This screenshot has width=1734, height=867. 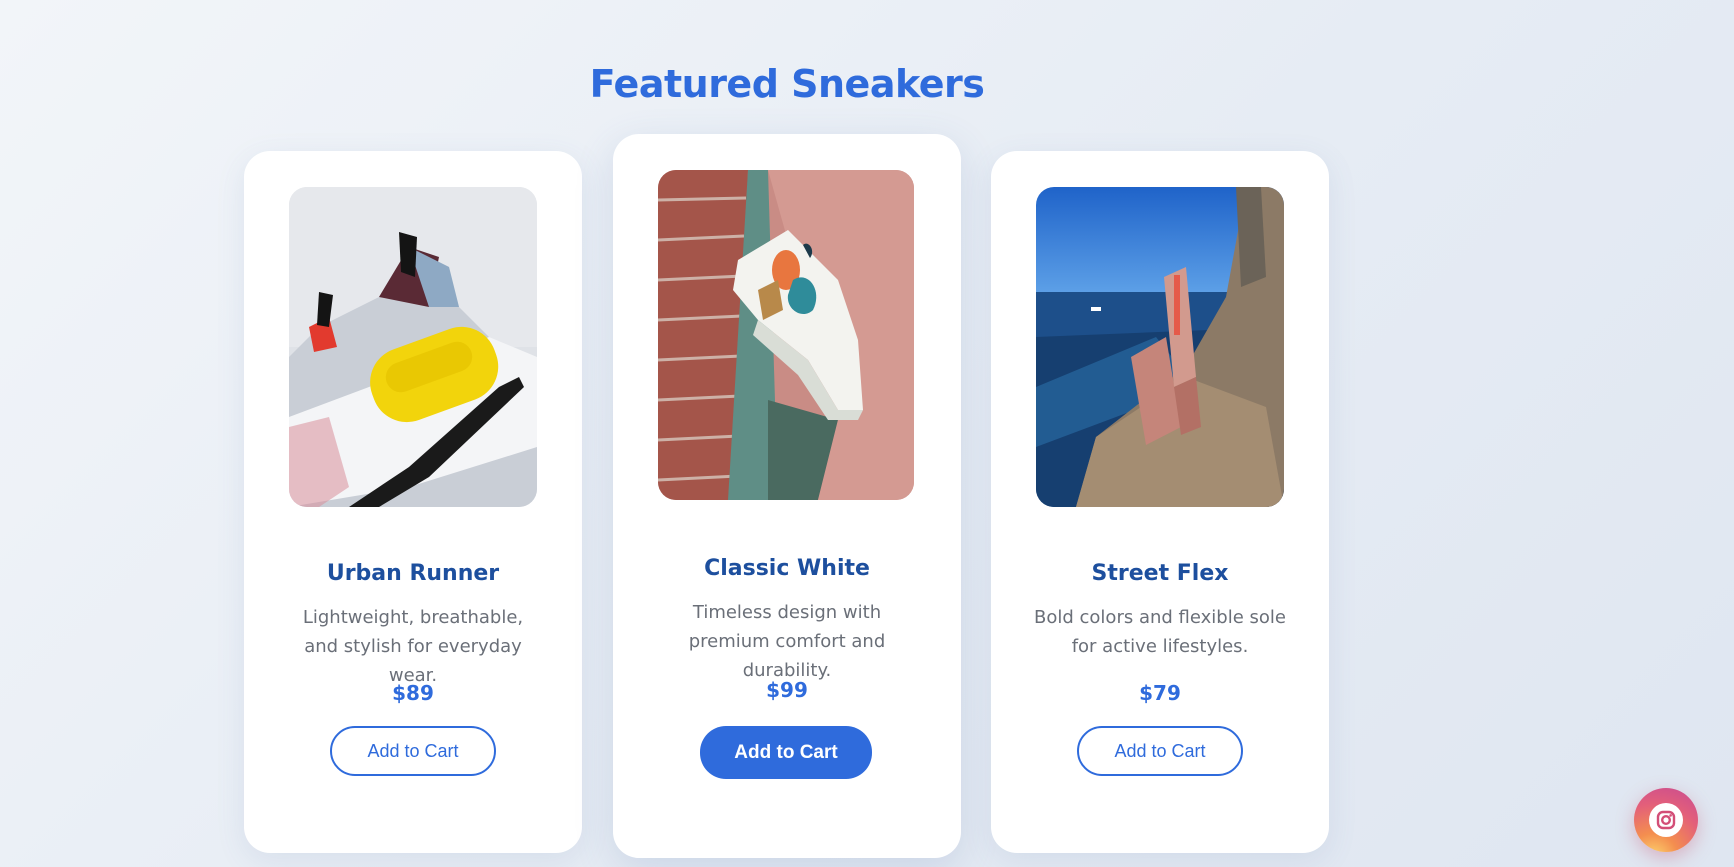 What do you see at coordinates (413, 693) in the screenshot?
I see `product-price: $89` at bounding box center [413, 693].